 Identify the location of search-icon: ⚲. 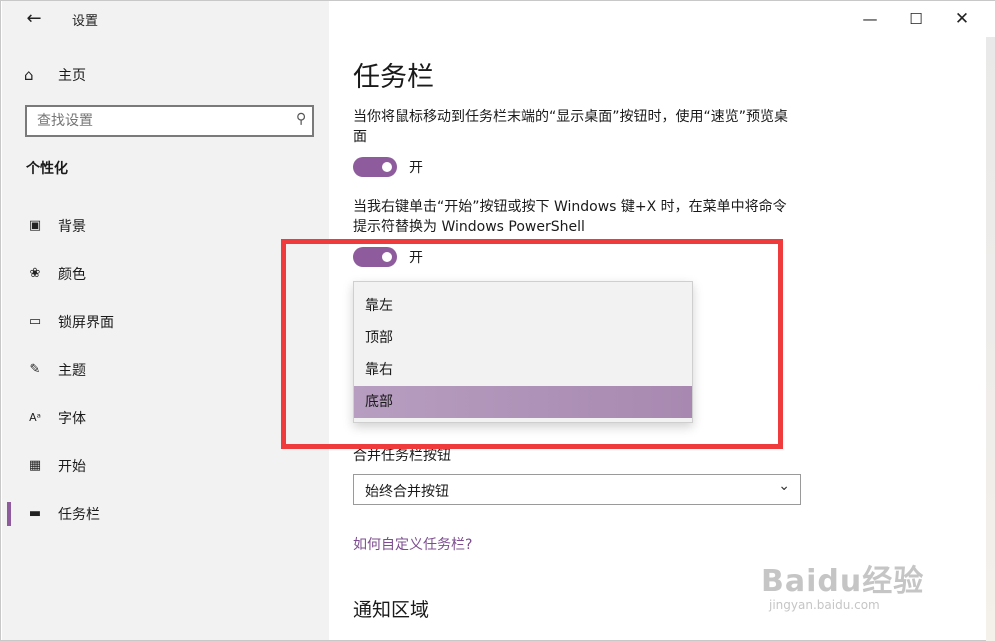
(301, 119).